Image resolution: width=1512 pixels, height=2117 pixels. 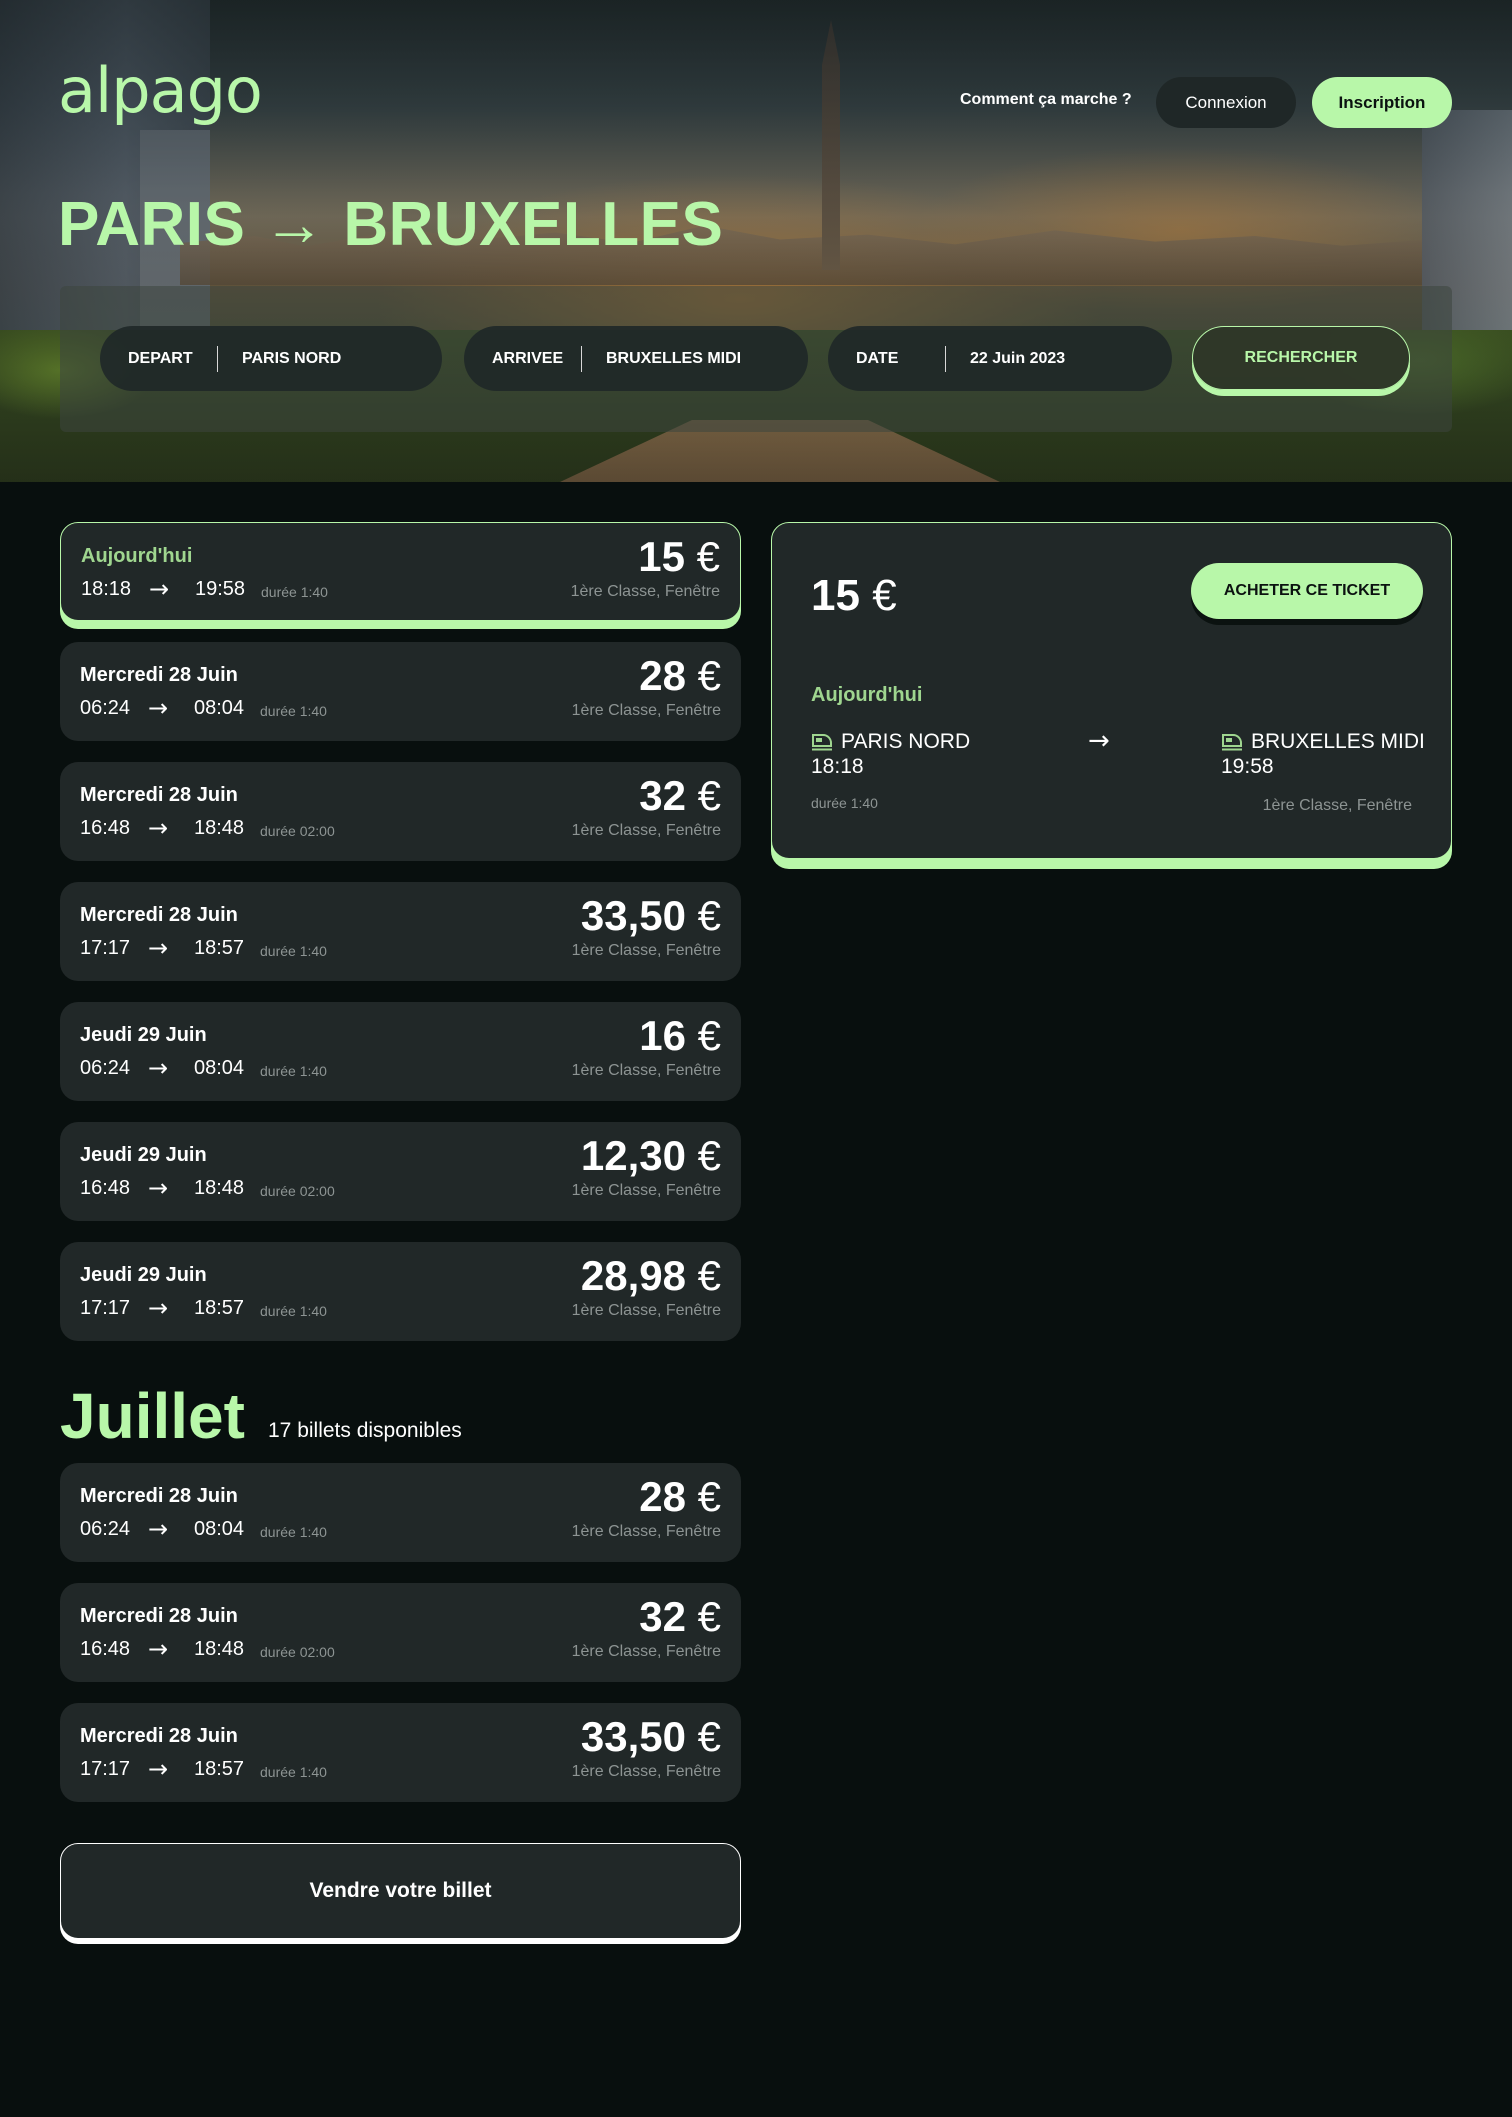 I want to click on train-icon, so click(x=822, y=742).